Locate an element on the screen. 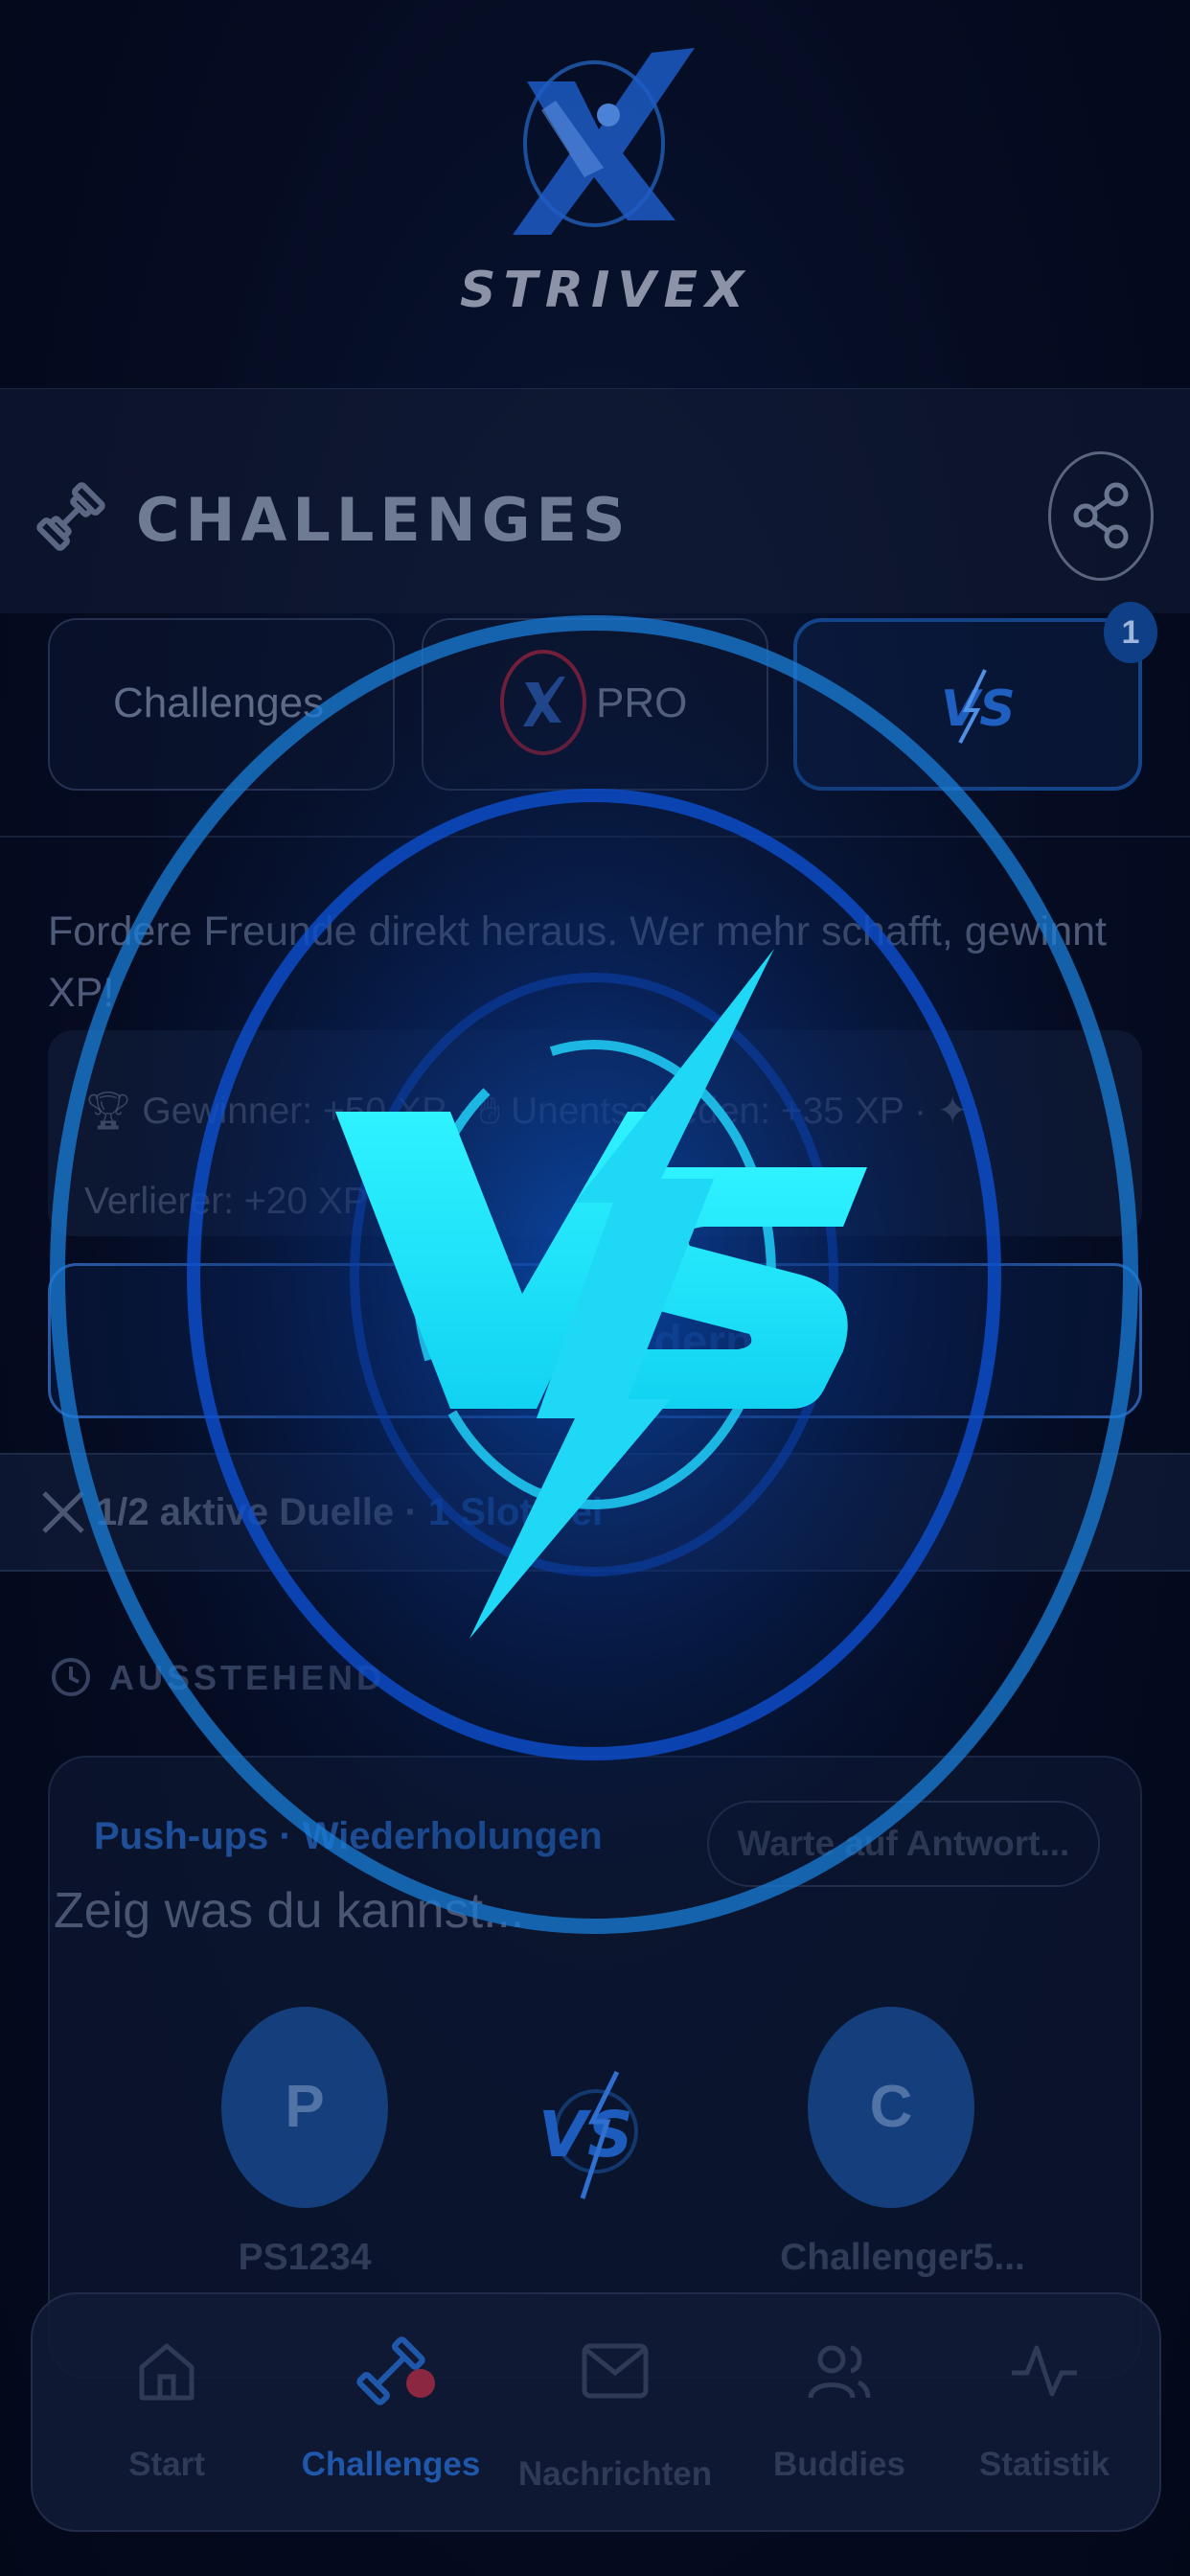 The height and width of the screenshot is (2576, 1190). xp-winner: Gewinner: +50 XP is located at coordinates (294, 1111).